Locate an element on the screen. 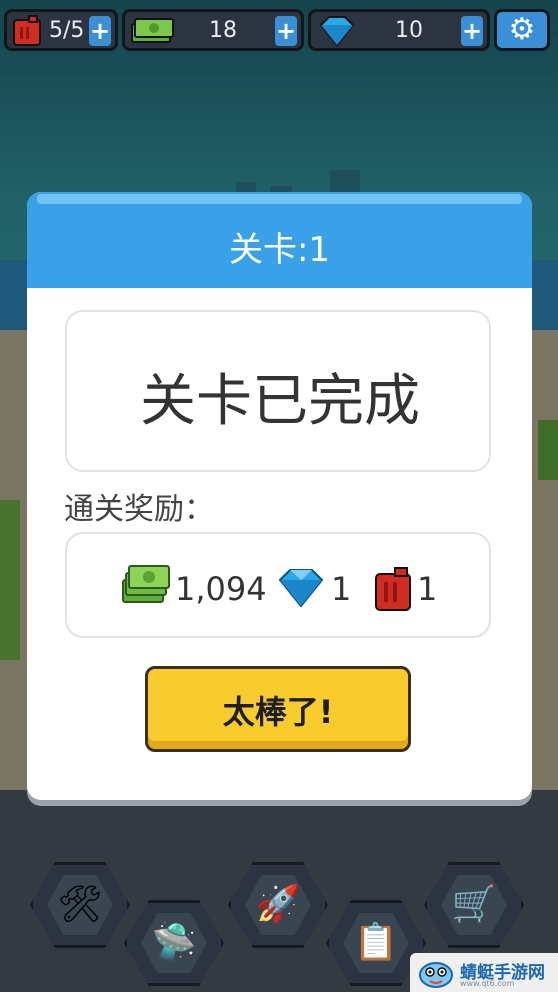  fuel-counter: 5/5 + is located at coordinates (61, 30).